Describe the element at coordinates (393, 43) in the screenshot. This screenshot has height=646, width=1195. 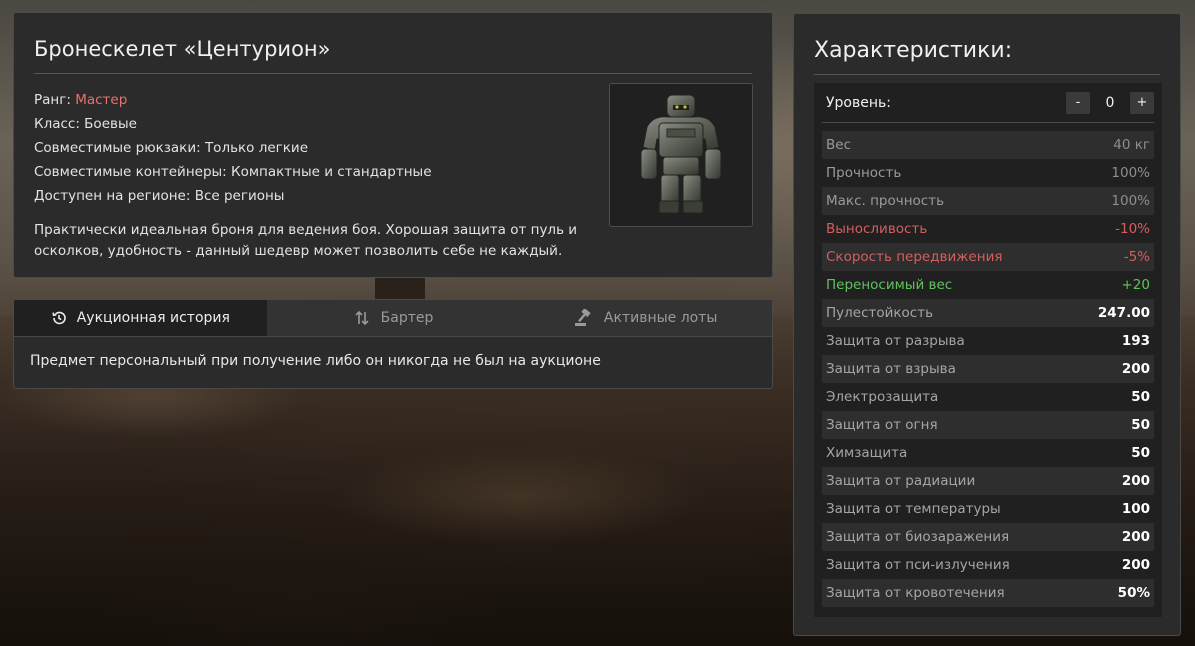
I see `item-title: Бронескелет «Центурион»` at that location.